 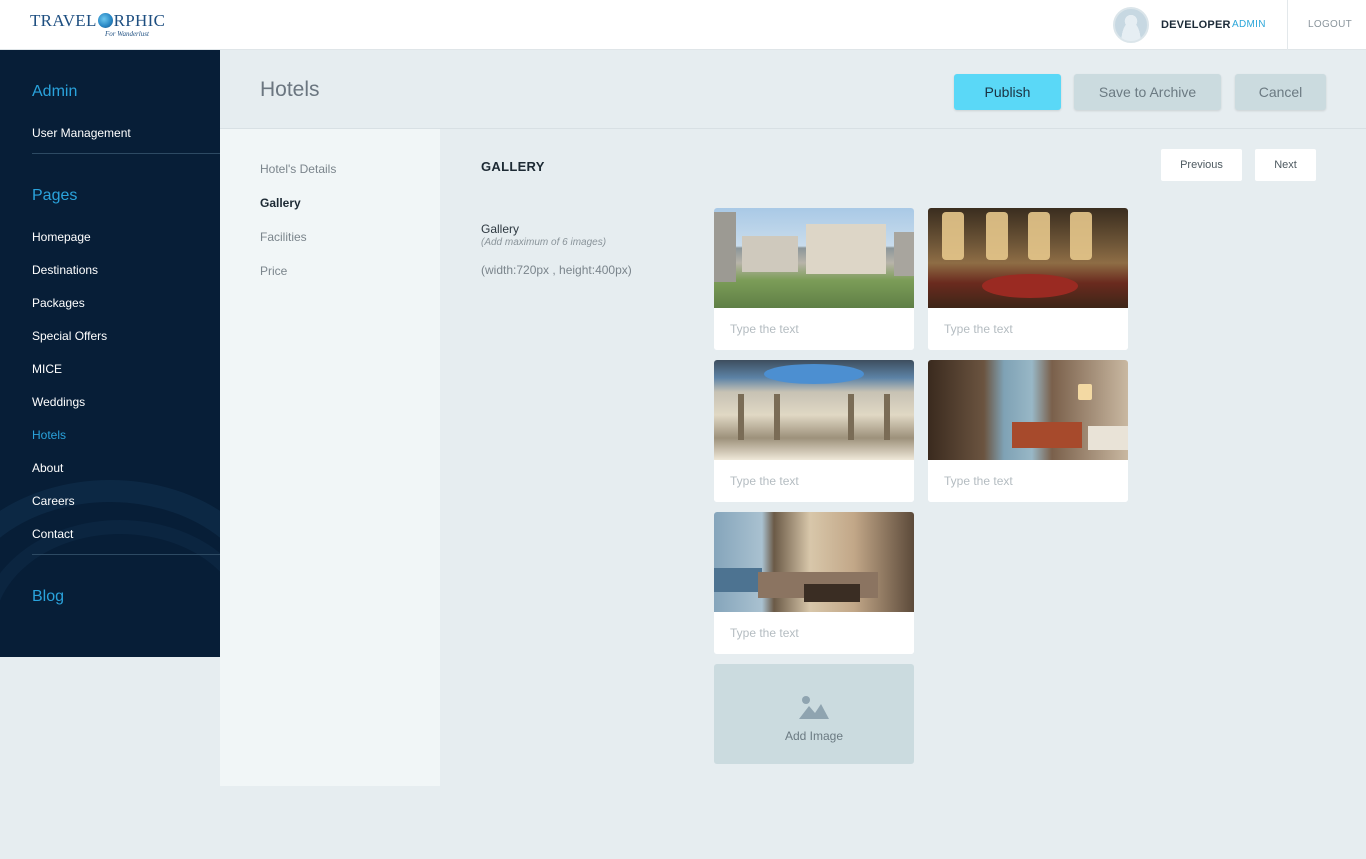 I want to click on sidebar-section-blog: Blog, so click(x=48, y=597).